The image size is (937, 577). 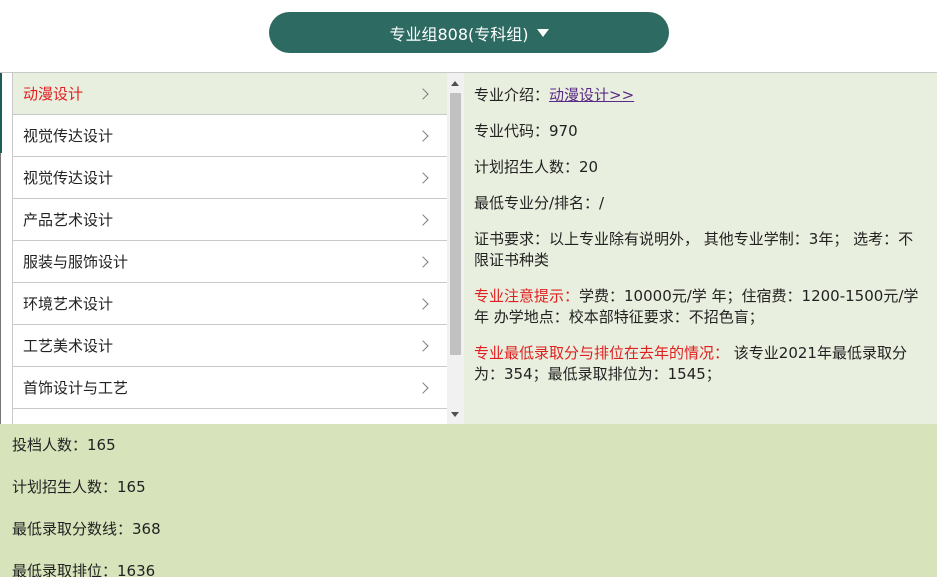 What do you see at coordinates (527, 296) in the screenshot?
I see `major-notice-label: 专业注意提示：` at bounding box center [527, 296].